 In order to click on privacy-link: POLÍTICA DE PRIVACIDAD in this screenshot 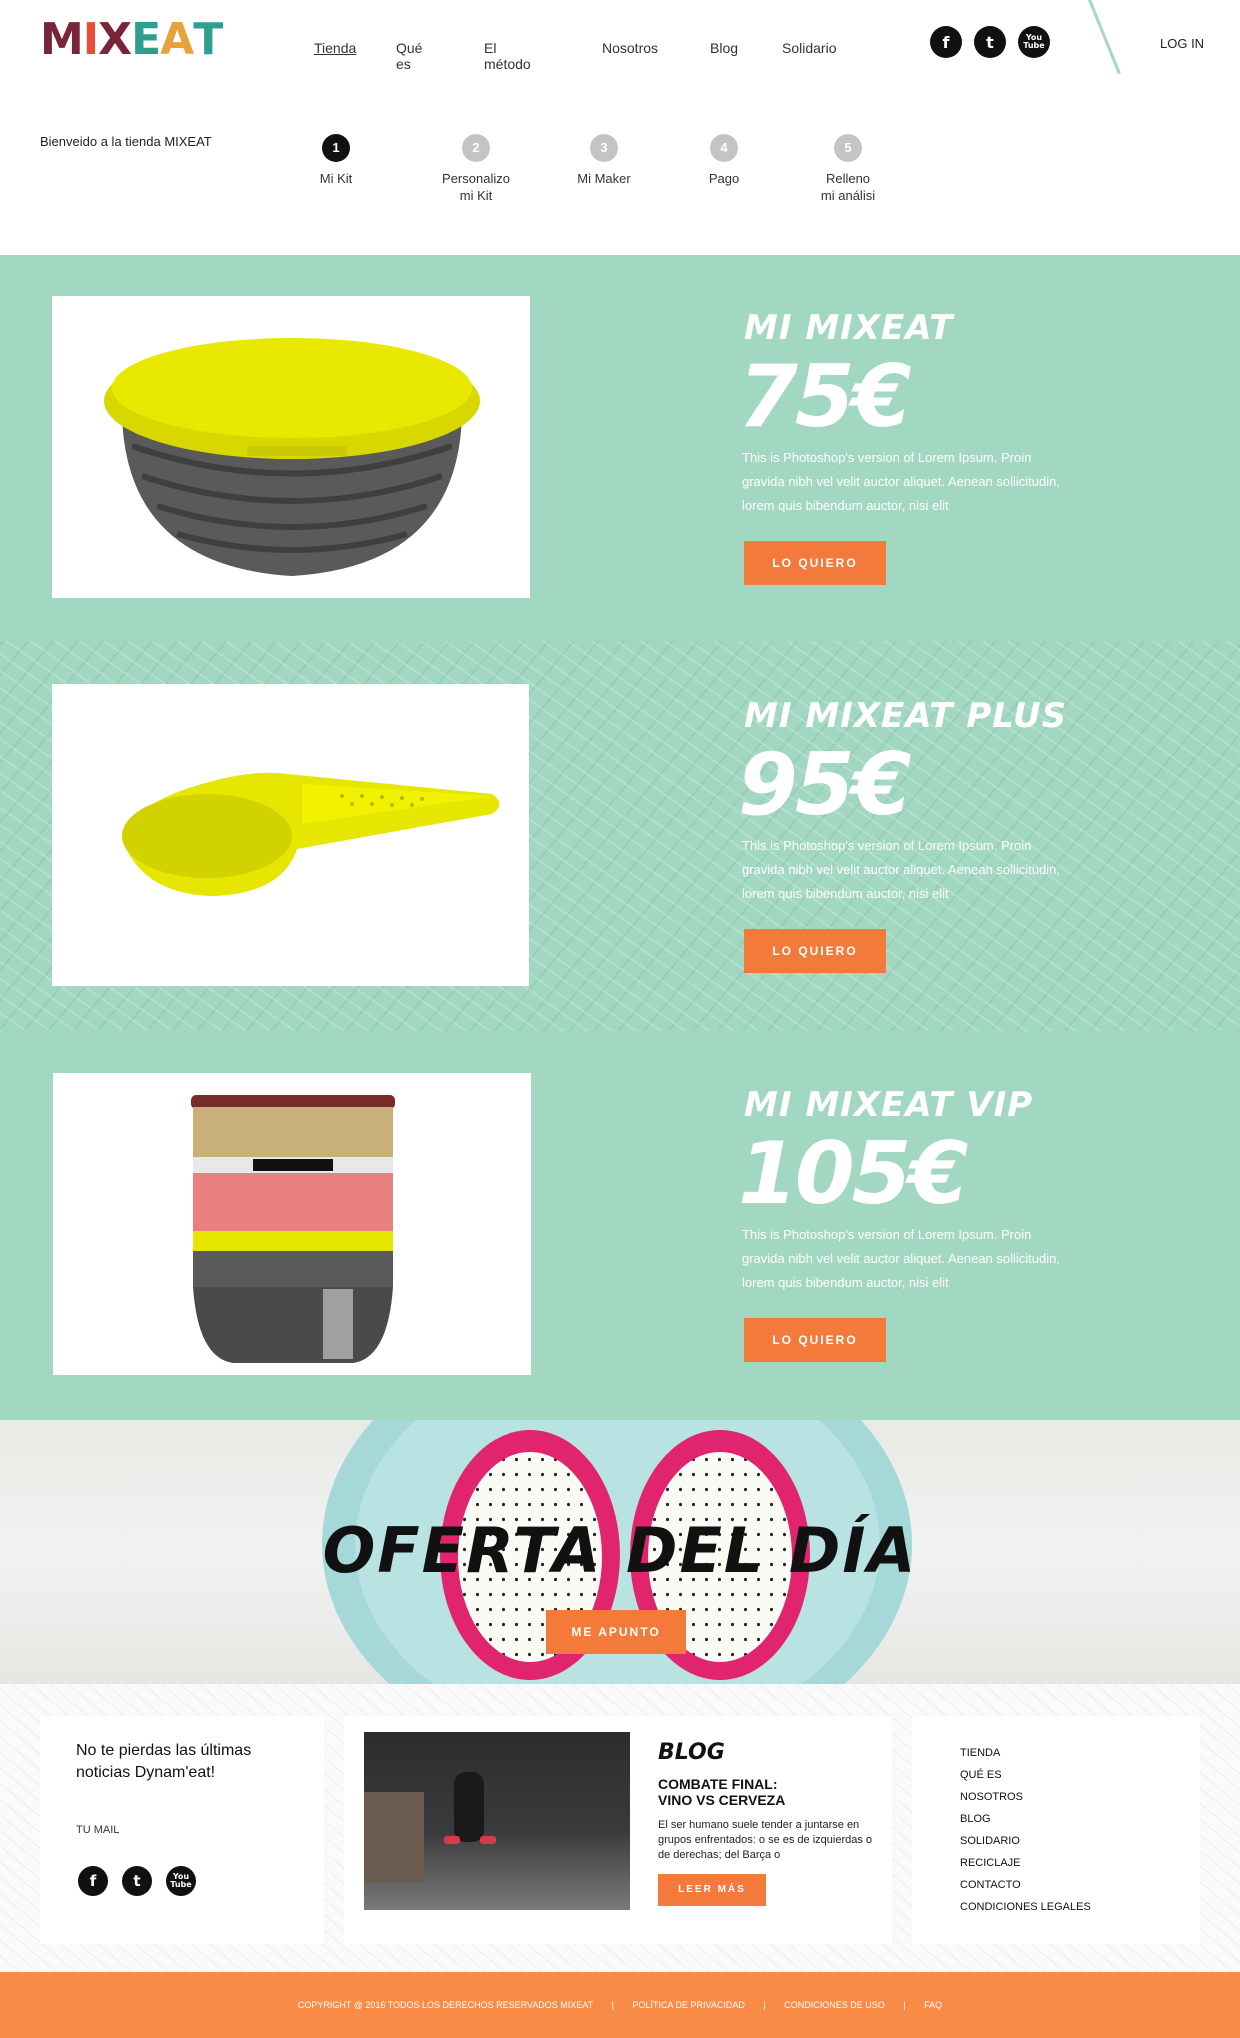, I will do `click(688, 2005)`.